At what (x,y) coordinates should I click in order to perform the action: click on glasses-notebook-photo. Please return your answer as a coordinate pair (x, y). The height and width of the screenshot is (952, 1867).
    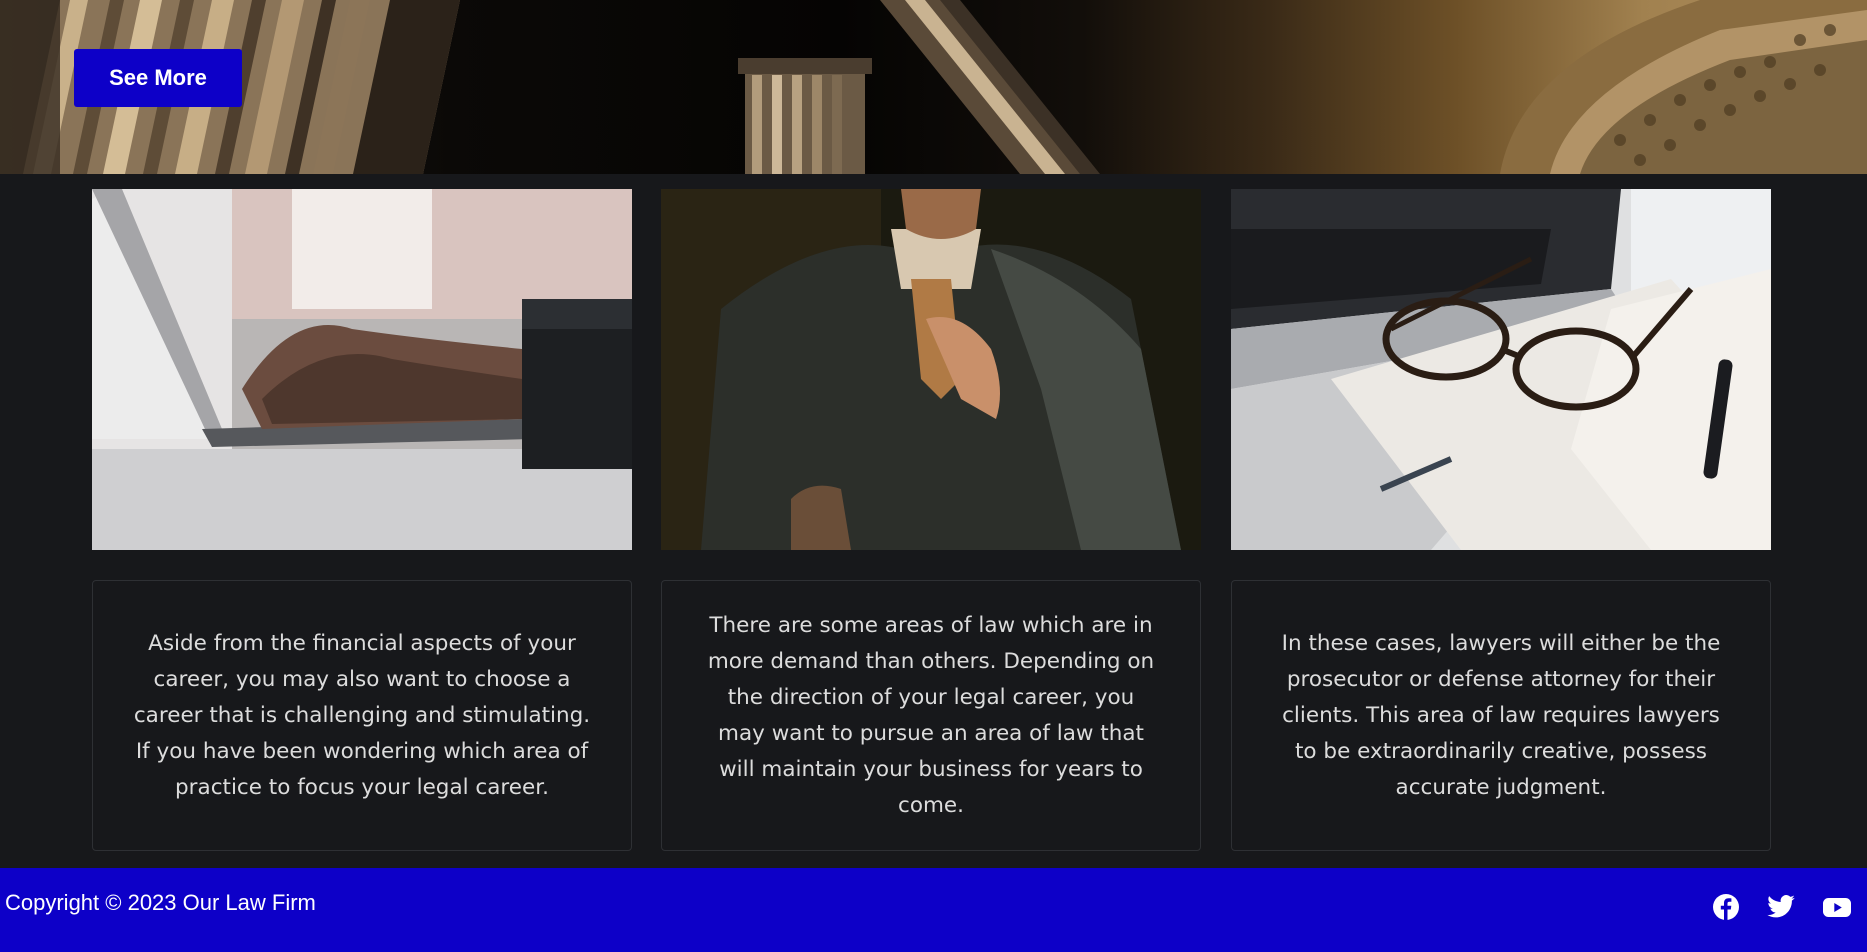
    Looking at the image, I should click on (1501, 369).